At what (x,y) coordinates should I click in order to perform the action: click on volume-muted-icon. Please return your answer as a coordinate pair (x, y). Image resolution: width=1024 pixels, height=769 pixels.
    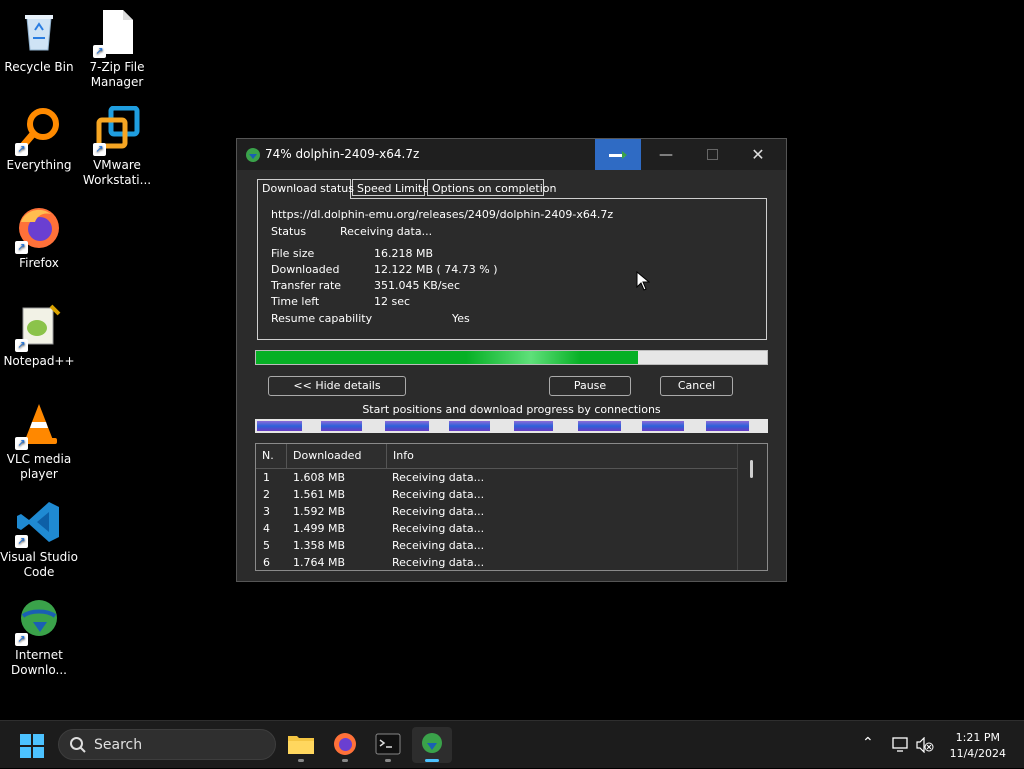
    Looking at the image, I should click on (925, 745).